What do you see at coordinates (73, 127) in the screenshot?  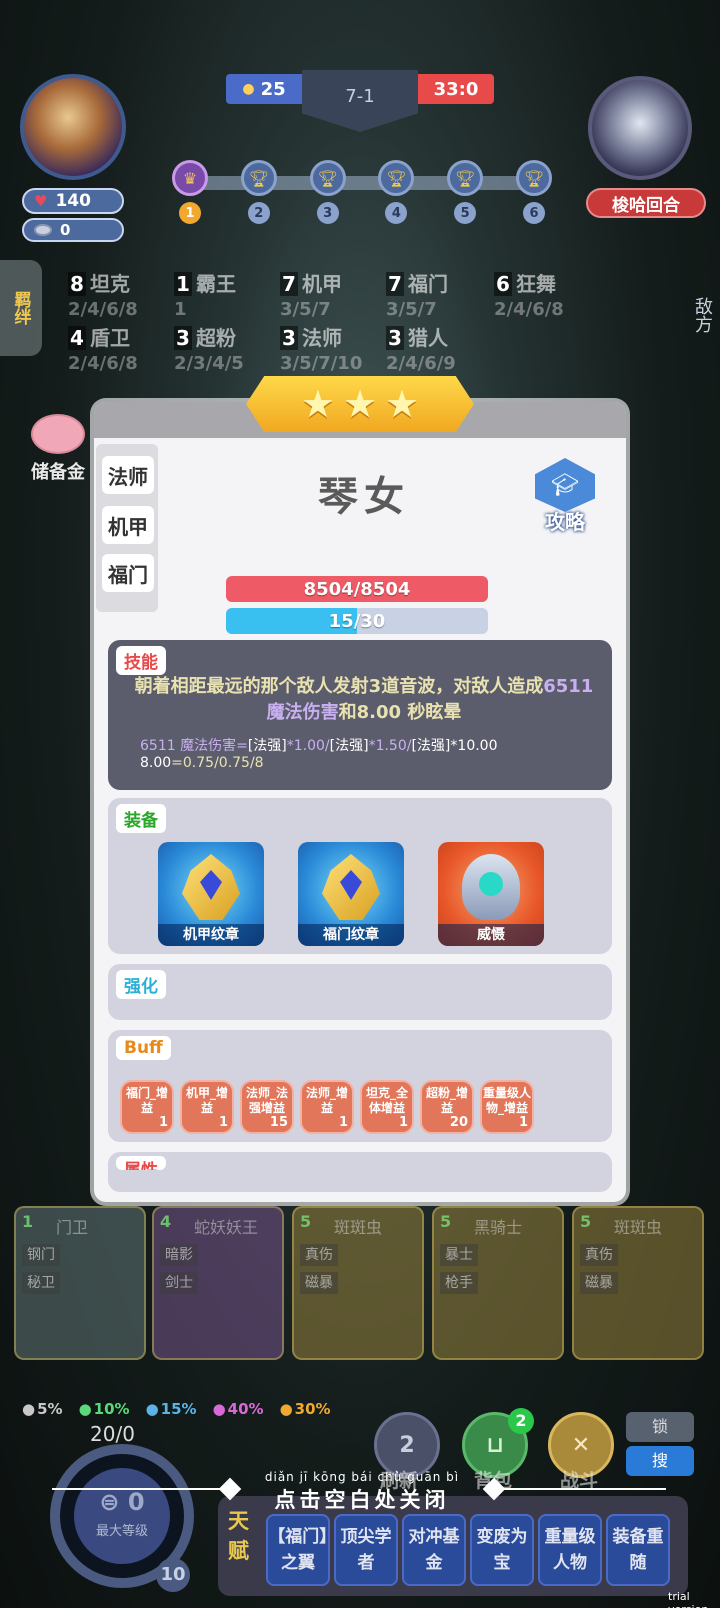 I see `player-avatar` at bounding box center [73, 127].